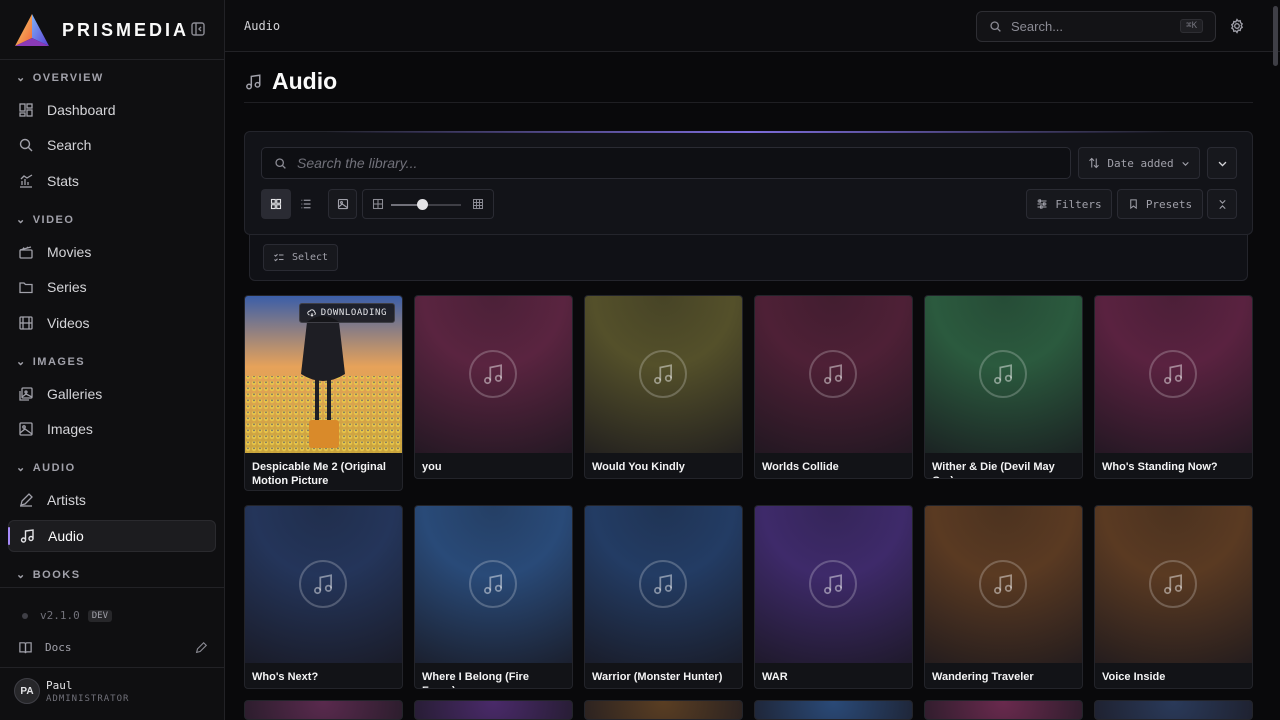 The image size is (1280, 720). What do you see at coordinates (45, 220) in the screenshot?
I see `section-video: ⌄ VIDEO` at bounding box center [45, 220].